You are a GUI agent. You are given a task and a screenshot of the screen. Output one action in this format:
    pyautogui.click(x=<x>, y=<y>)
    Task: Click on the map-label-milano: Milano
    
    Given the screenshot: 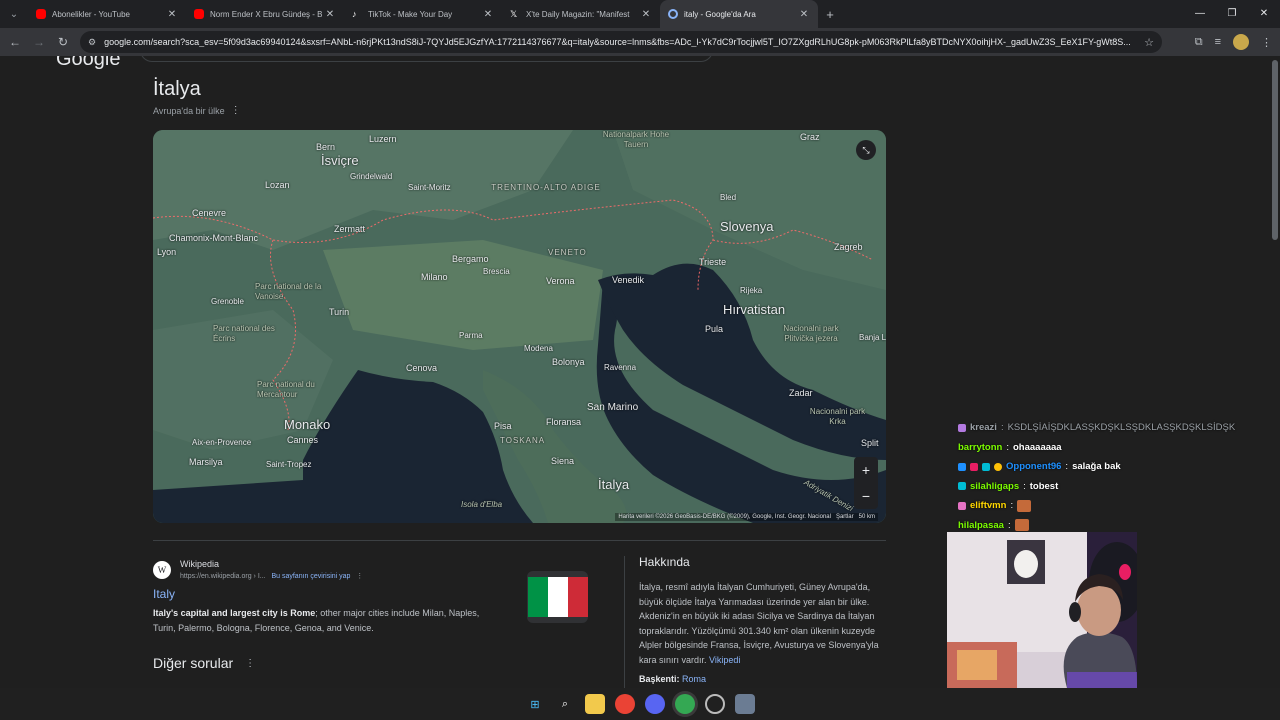 What is the action you would take?
    pyautogui.click(x=434, y=277)
    